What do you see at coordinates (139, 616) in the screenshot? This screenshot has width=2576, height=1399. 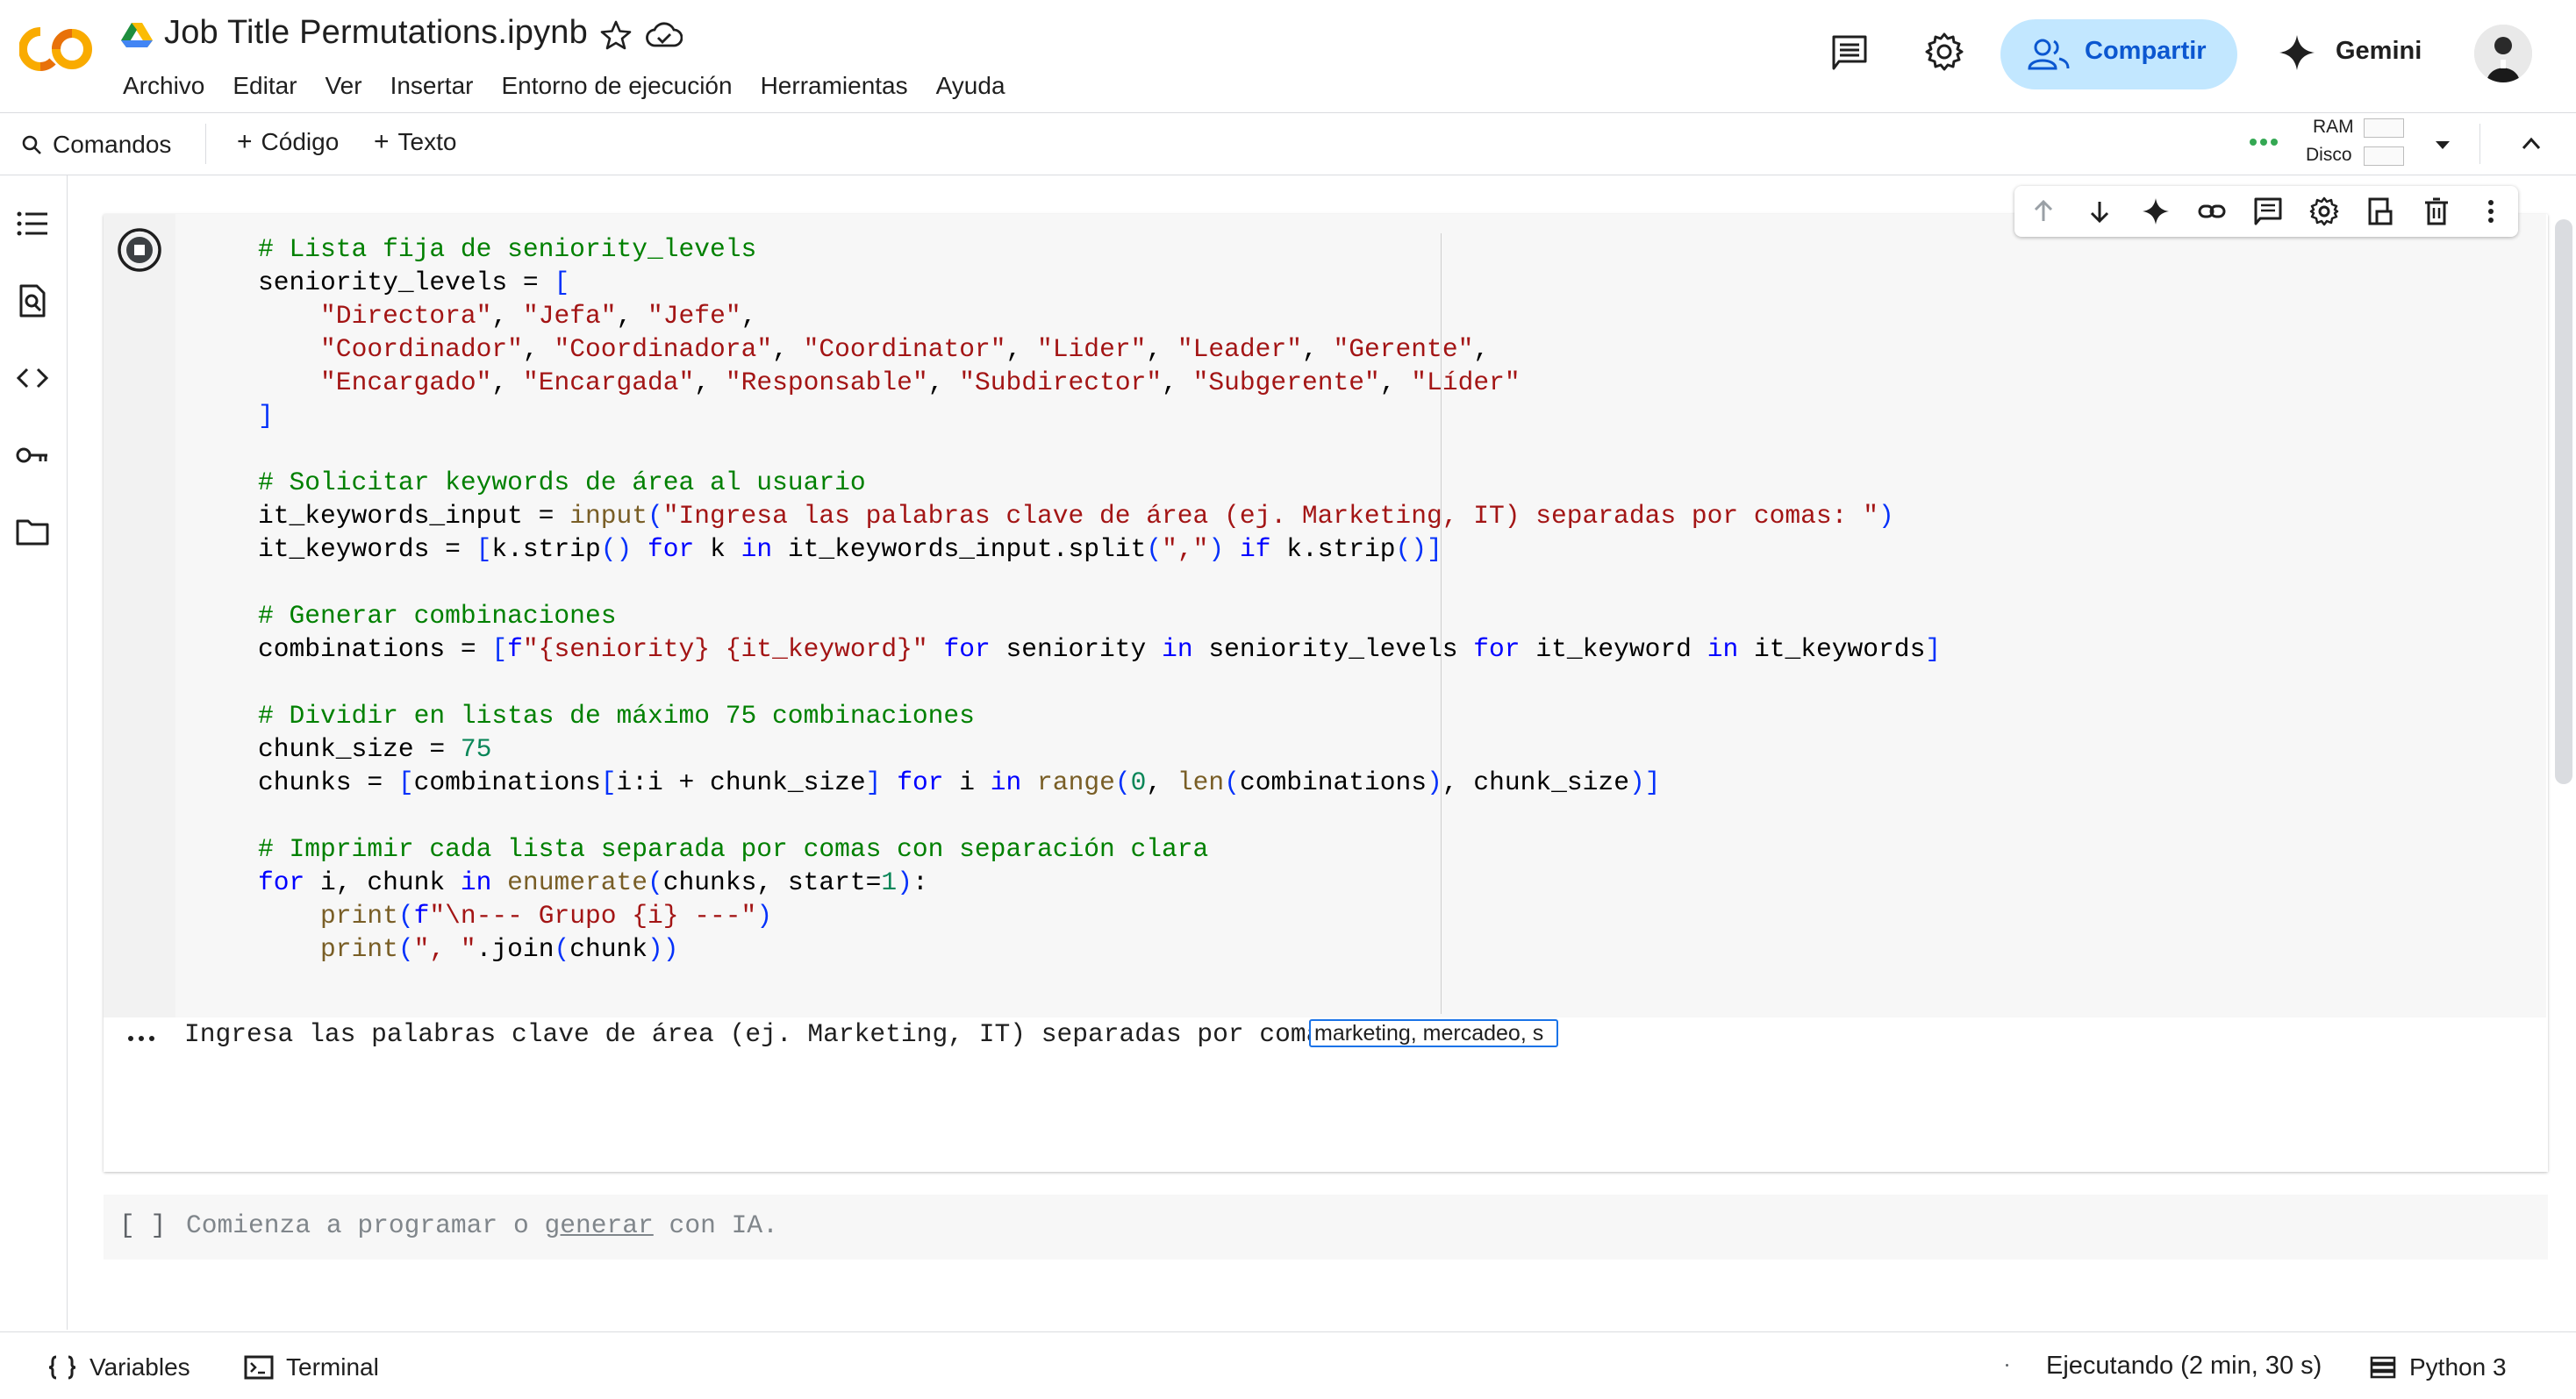 I see `cell-gutter` at bounding box center [139, 616].